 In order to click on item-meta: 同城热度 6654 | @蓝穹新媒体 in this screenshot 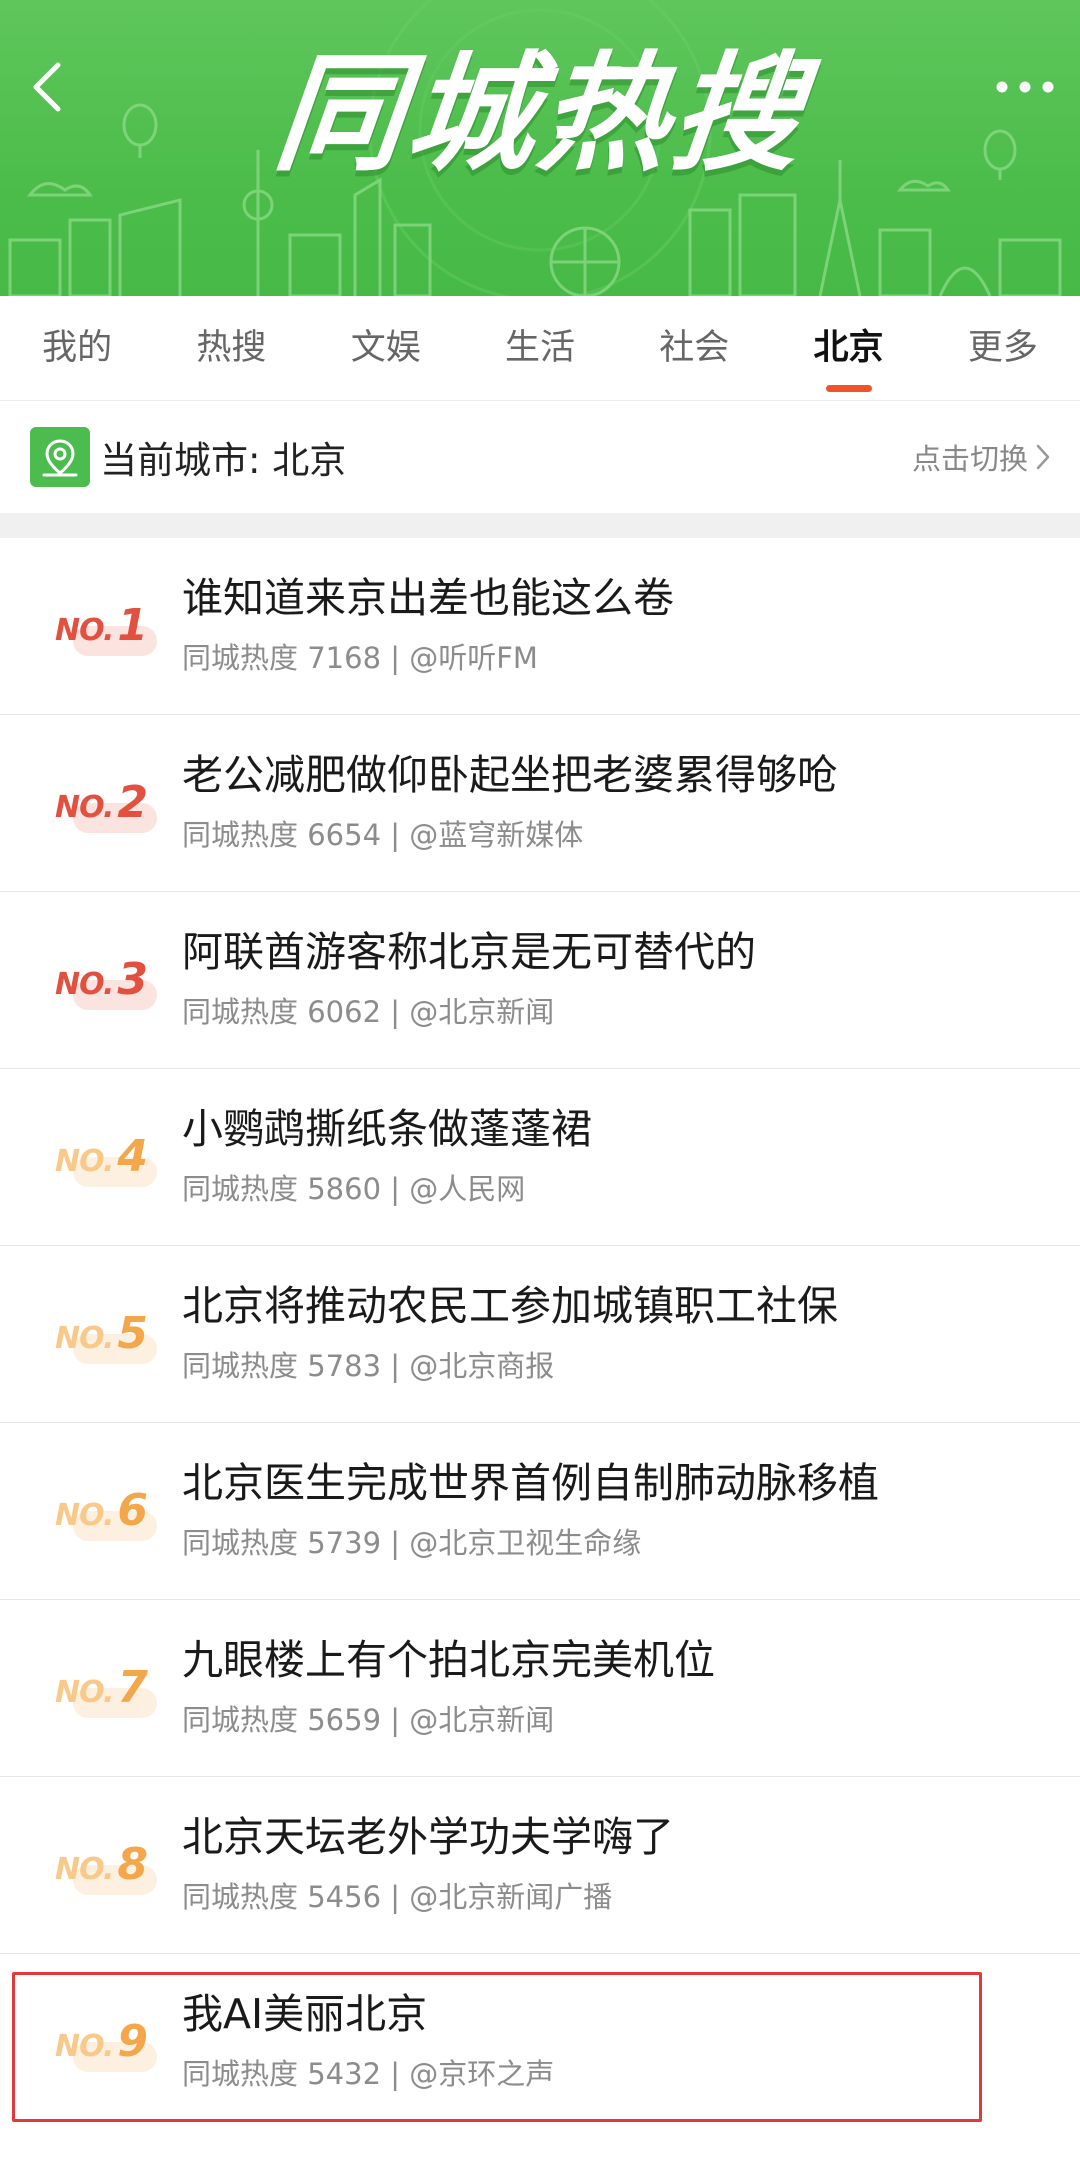, I will do `click(383, 835)`.